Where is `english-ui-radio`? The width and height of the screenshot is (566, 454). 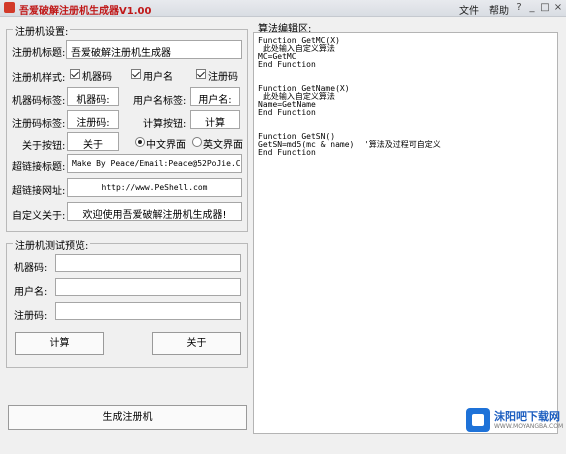
english-ui-radio is located at coordinates (197, 142).